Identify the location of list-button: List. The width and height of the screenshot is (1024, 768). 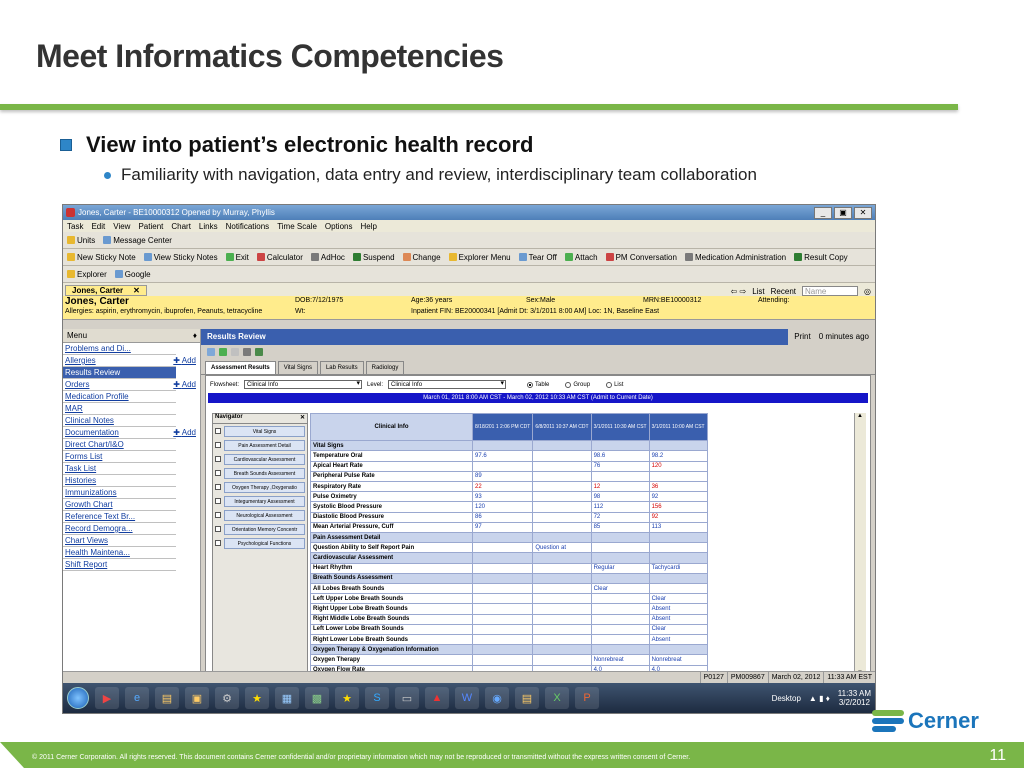
(758, 291).